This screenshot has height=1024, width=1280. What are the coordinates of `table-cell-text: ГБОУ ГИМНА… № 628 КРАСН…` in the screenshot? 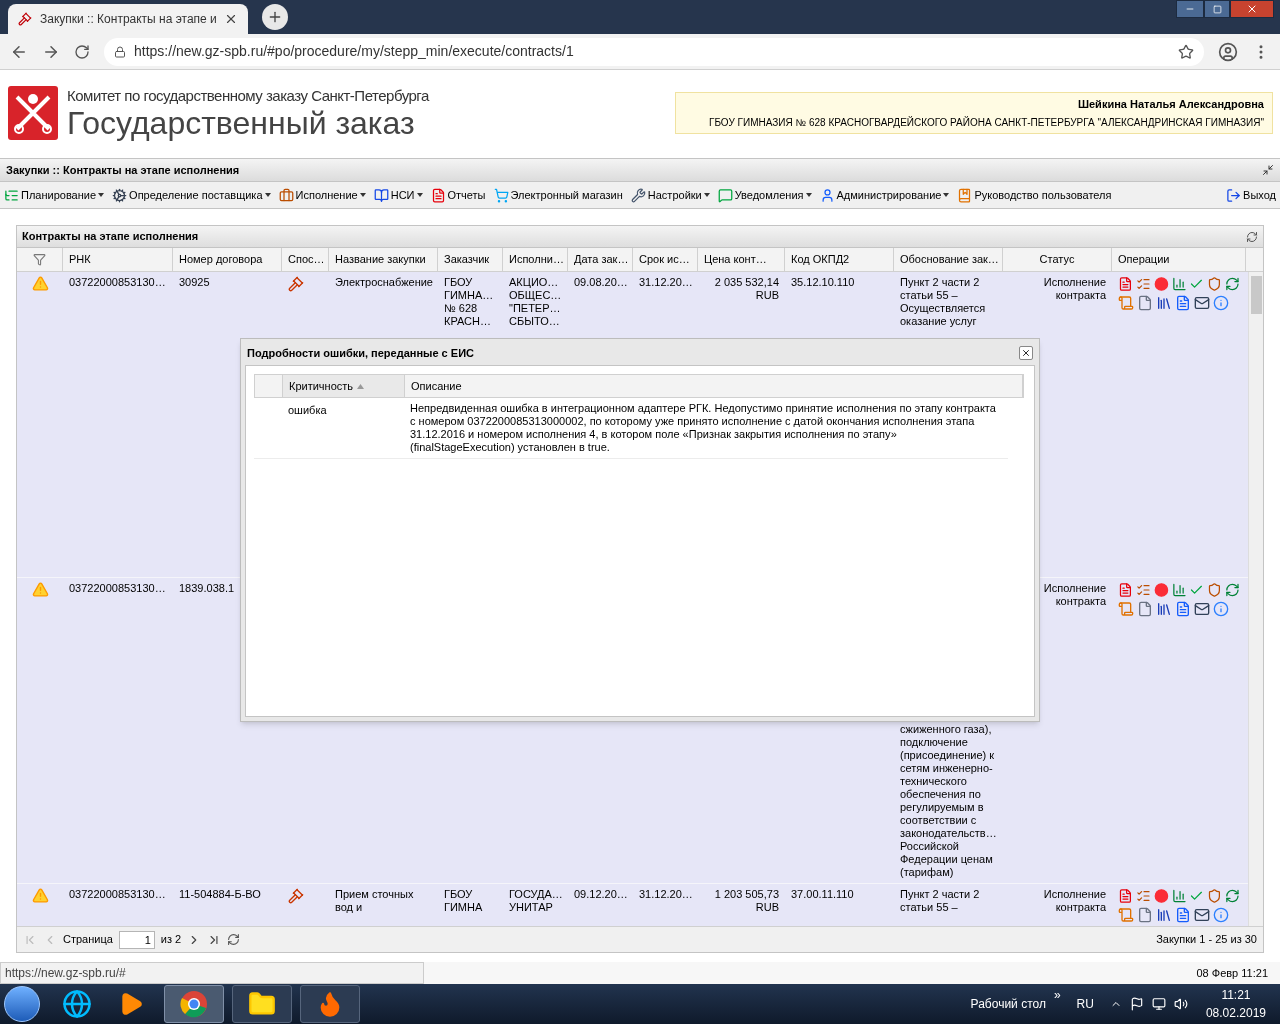 It's located at (469, 302).